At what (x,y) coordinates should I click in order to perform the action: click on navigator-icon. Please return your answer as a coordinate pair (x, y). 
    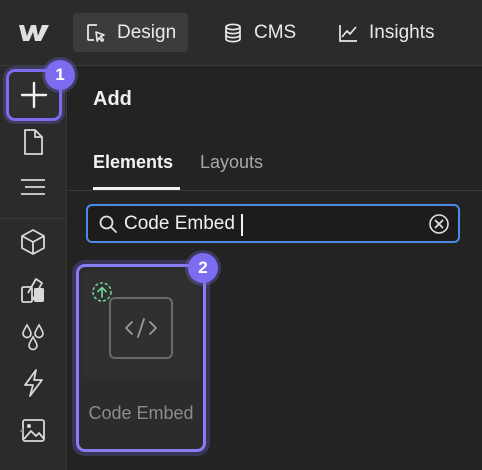
    Looking at the image, I should click on (33, 187).